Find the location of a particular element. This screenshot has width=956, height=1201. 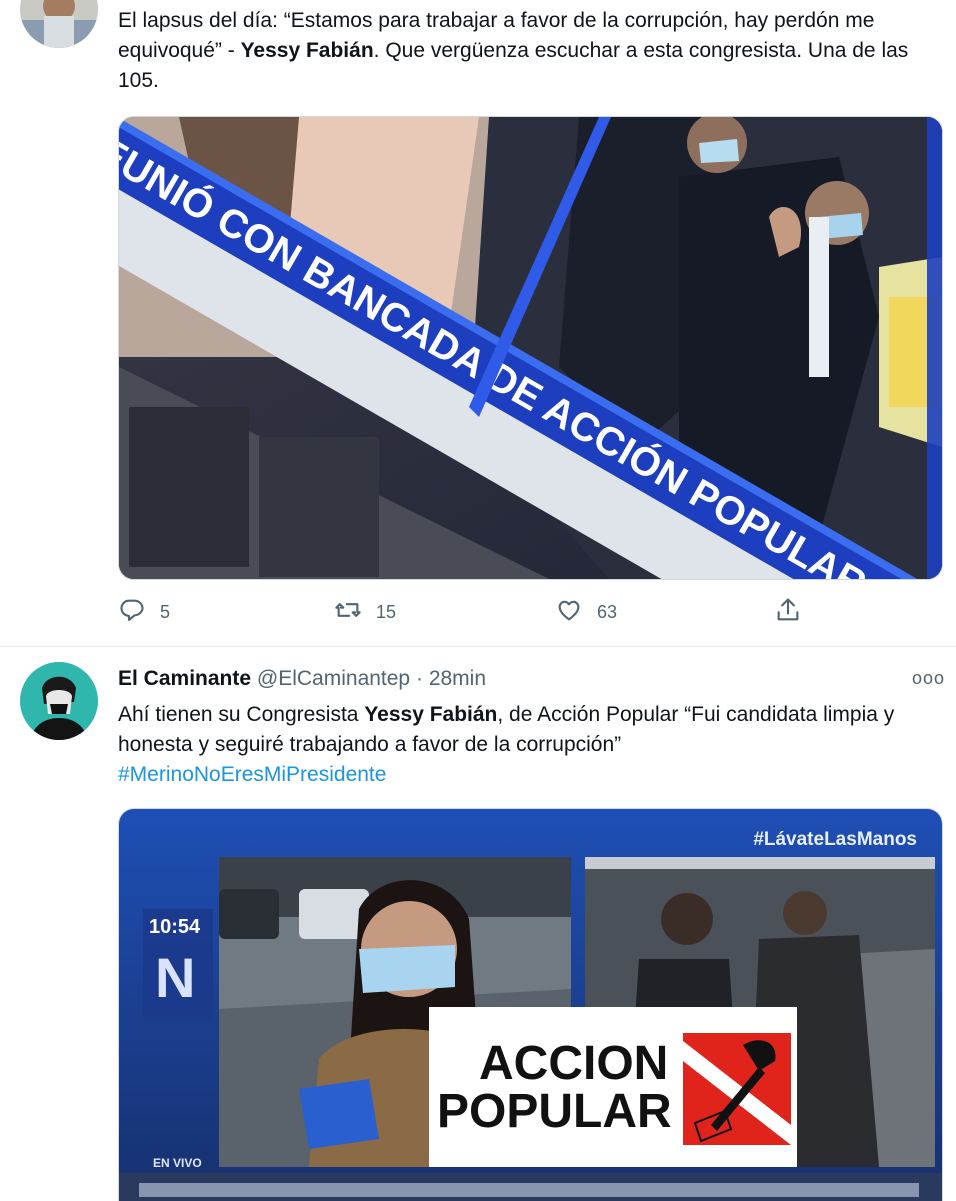

avatar-el-caminante is located at coordinates (59, 701).